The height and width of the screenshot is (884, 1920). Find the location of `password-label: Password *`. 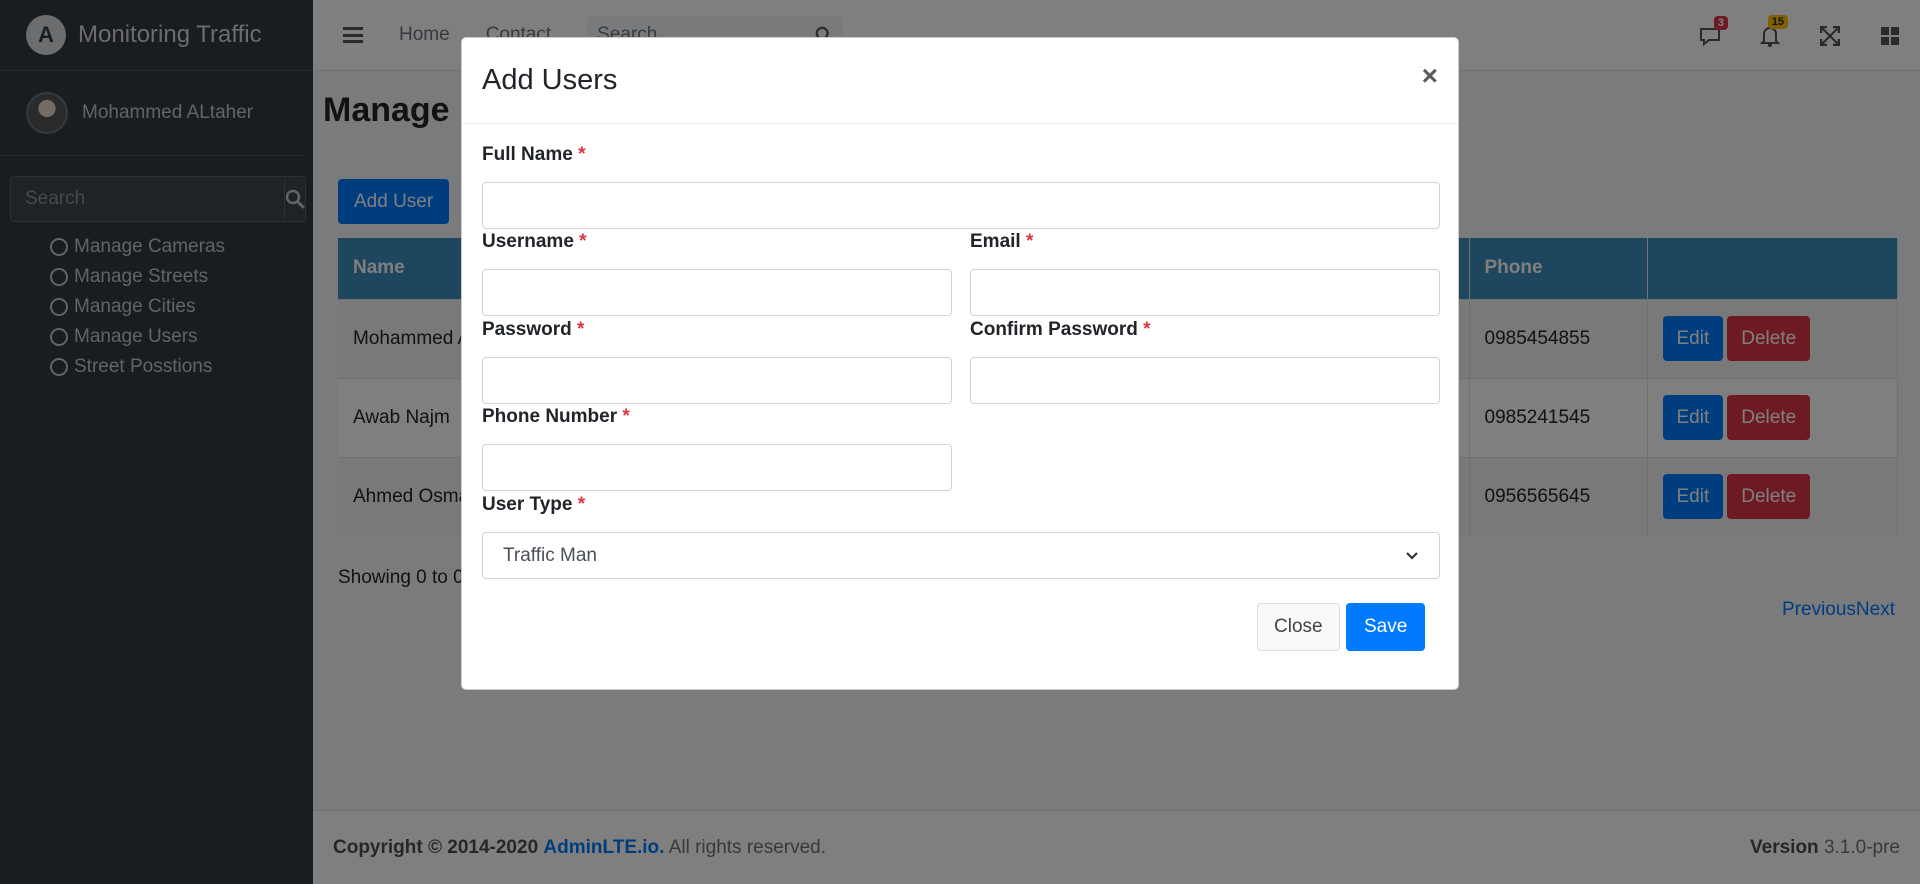

password-label: Password * is located at coordinates (533, 329).